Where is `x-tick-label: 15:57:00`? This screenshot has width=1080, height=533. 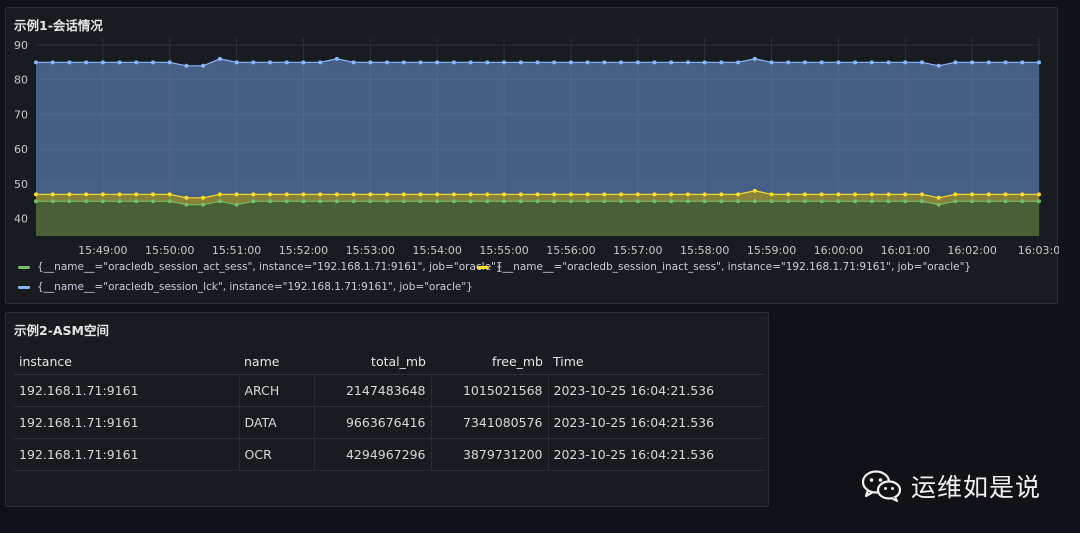 x-tick-label: 15:57:00 is located at coordinates (637, 250).